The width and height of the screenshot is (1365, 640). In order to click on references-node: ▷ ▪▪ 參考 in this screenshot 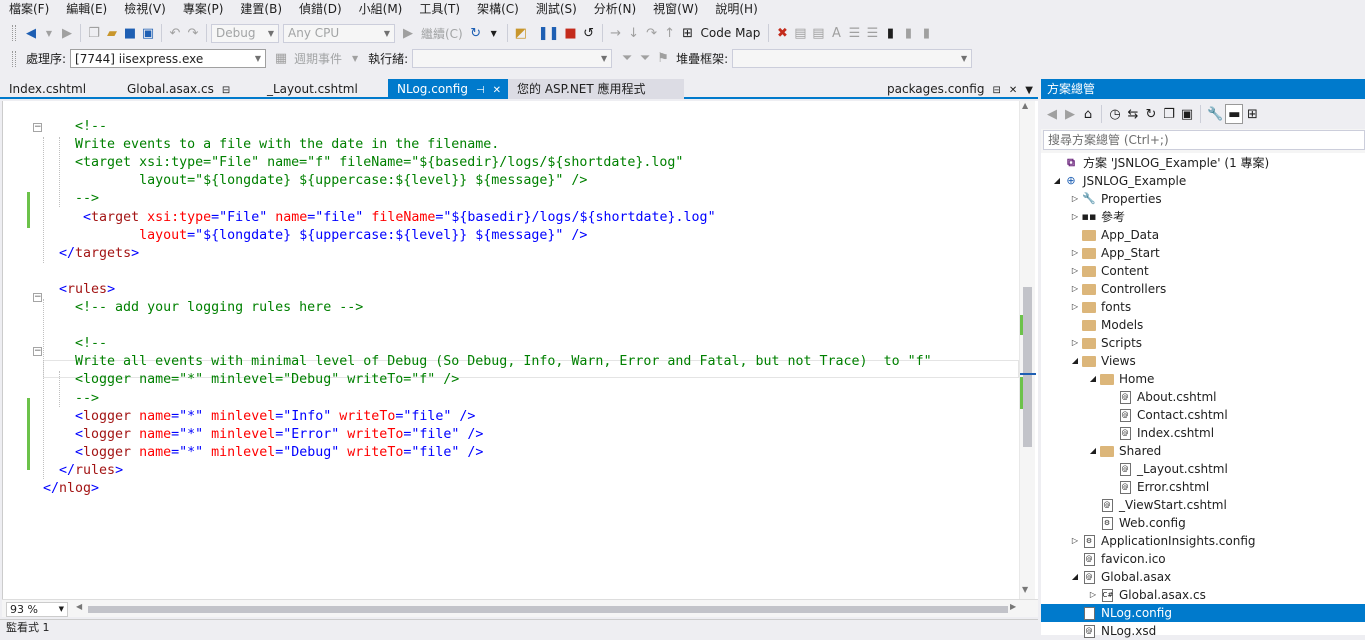, I will do `click(1203, 217)`.